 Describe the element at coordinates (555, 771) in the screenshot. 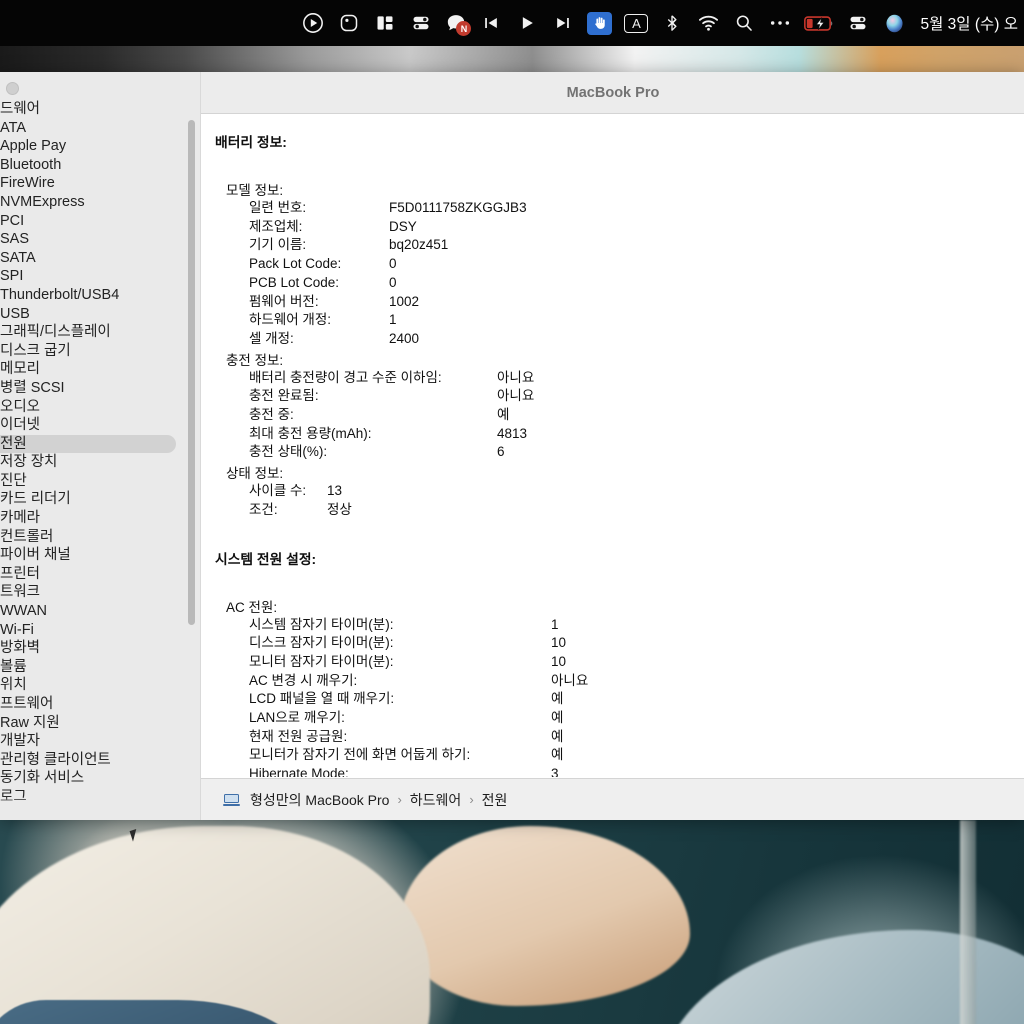

I see `report-row-value: 3` at that location.